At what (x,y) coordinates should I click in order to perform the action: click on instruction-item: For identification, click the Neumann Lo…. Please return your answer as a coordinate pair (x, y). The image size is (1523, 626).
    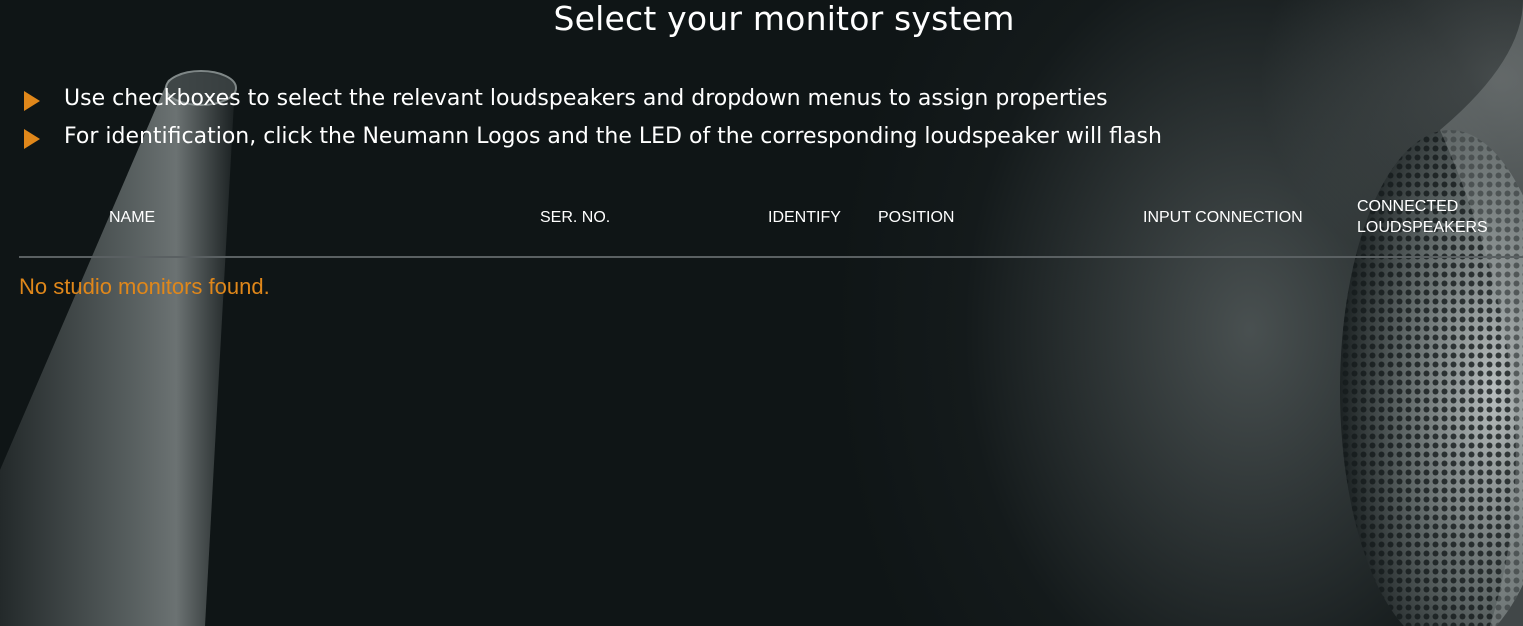
    Looking at the image, I should click on (592, 137).